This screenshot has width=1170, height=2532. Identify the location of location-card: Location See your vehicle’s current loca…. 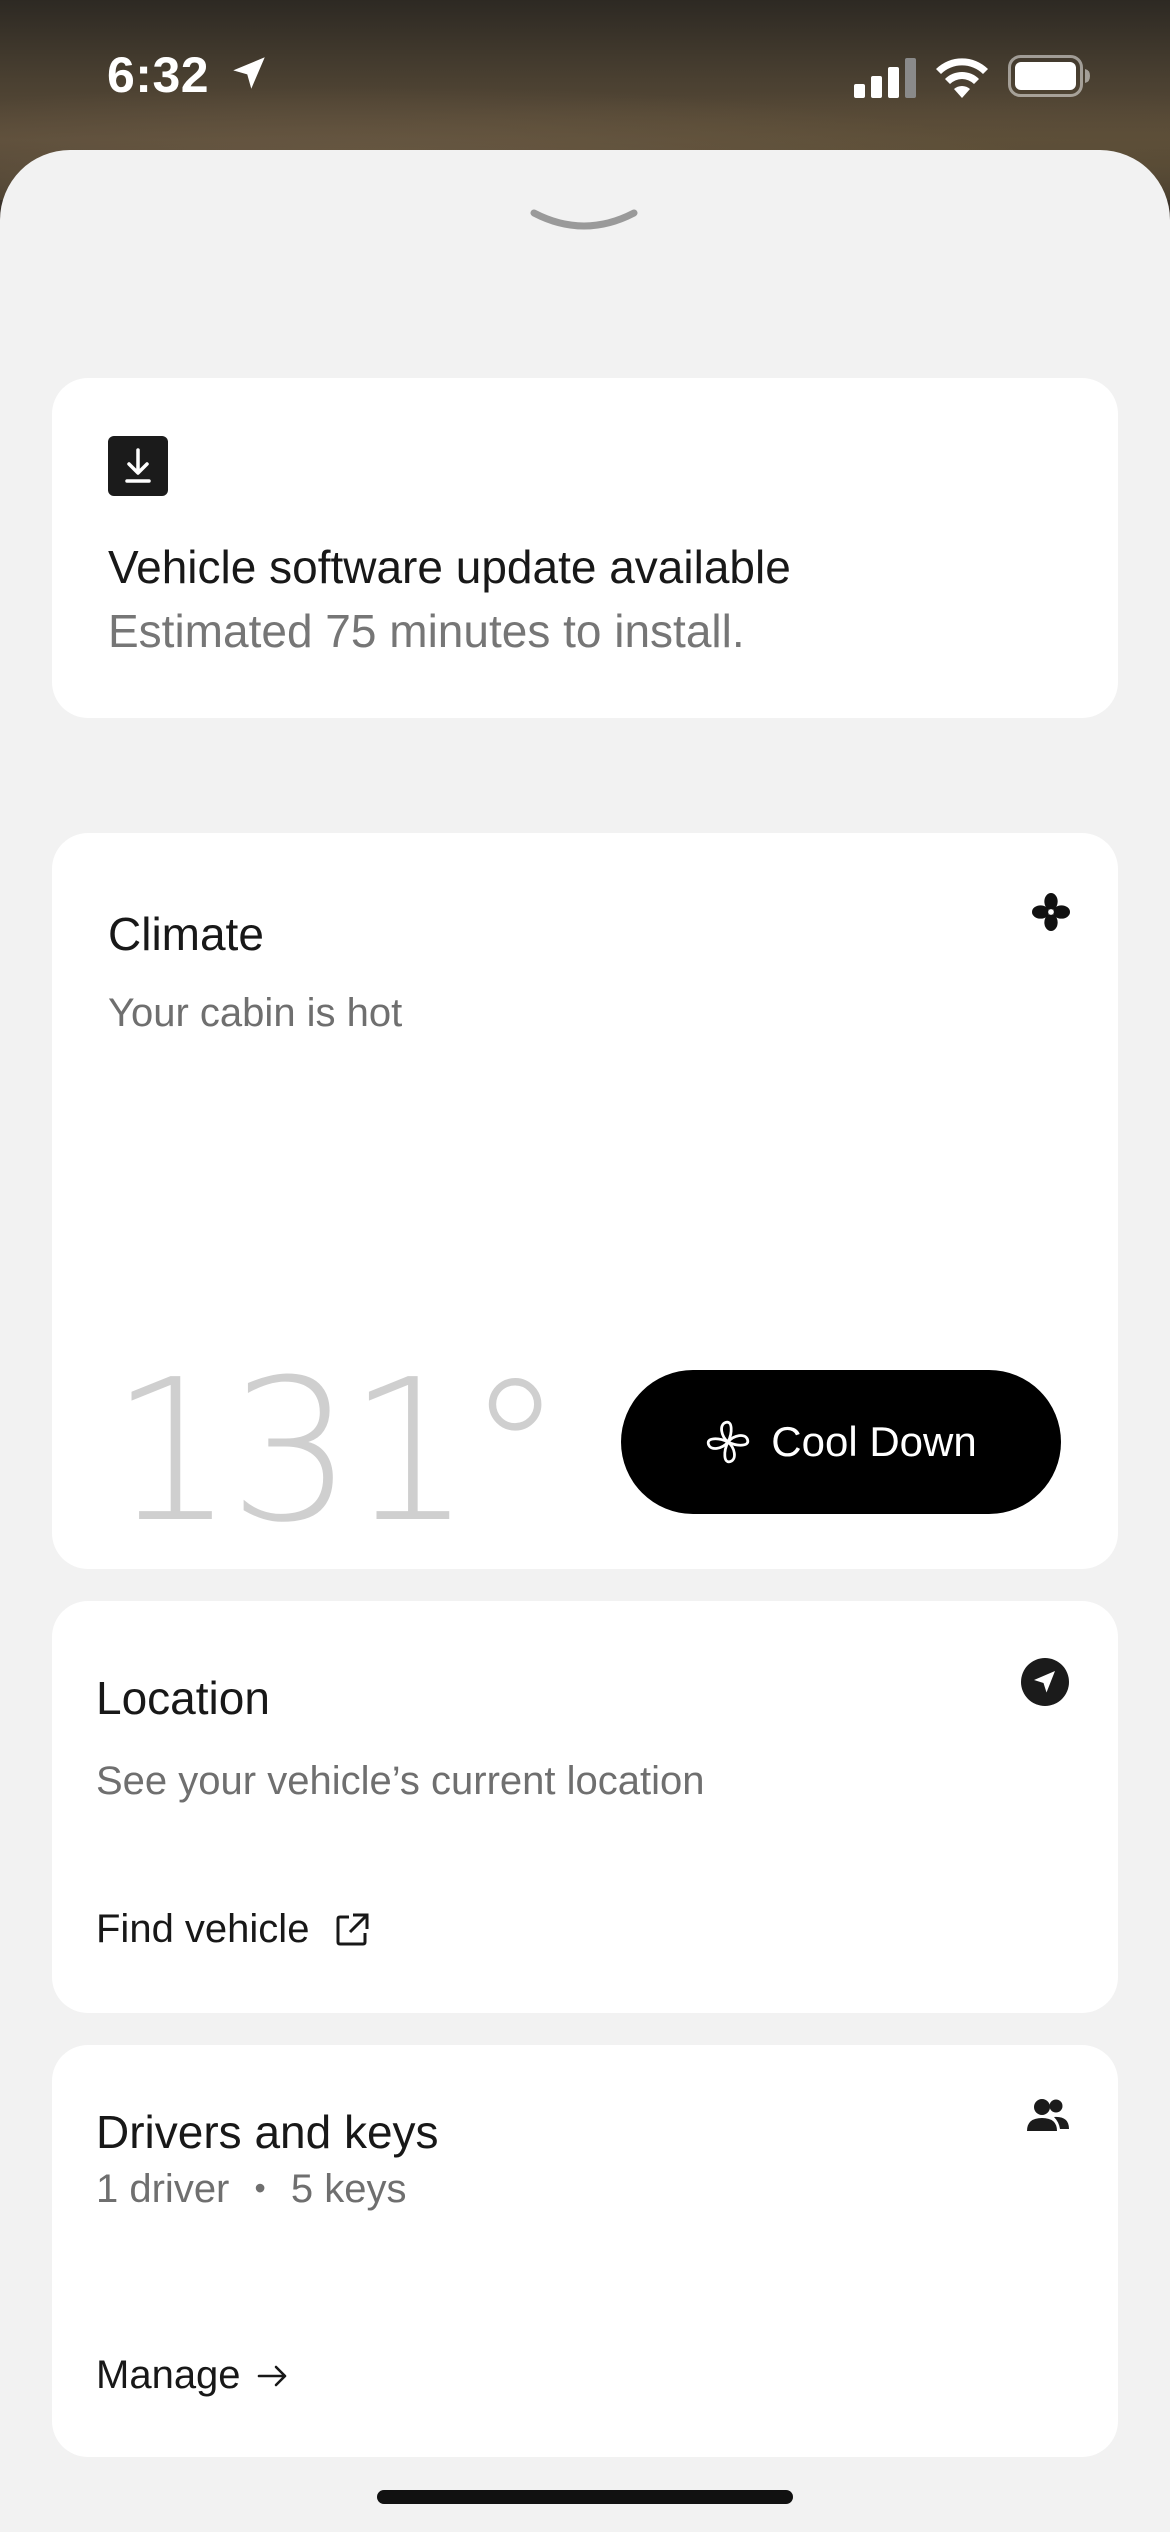
(585, 1807).